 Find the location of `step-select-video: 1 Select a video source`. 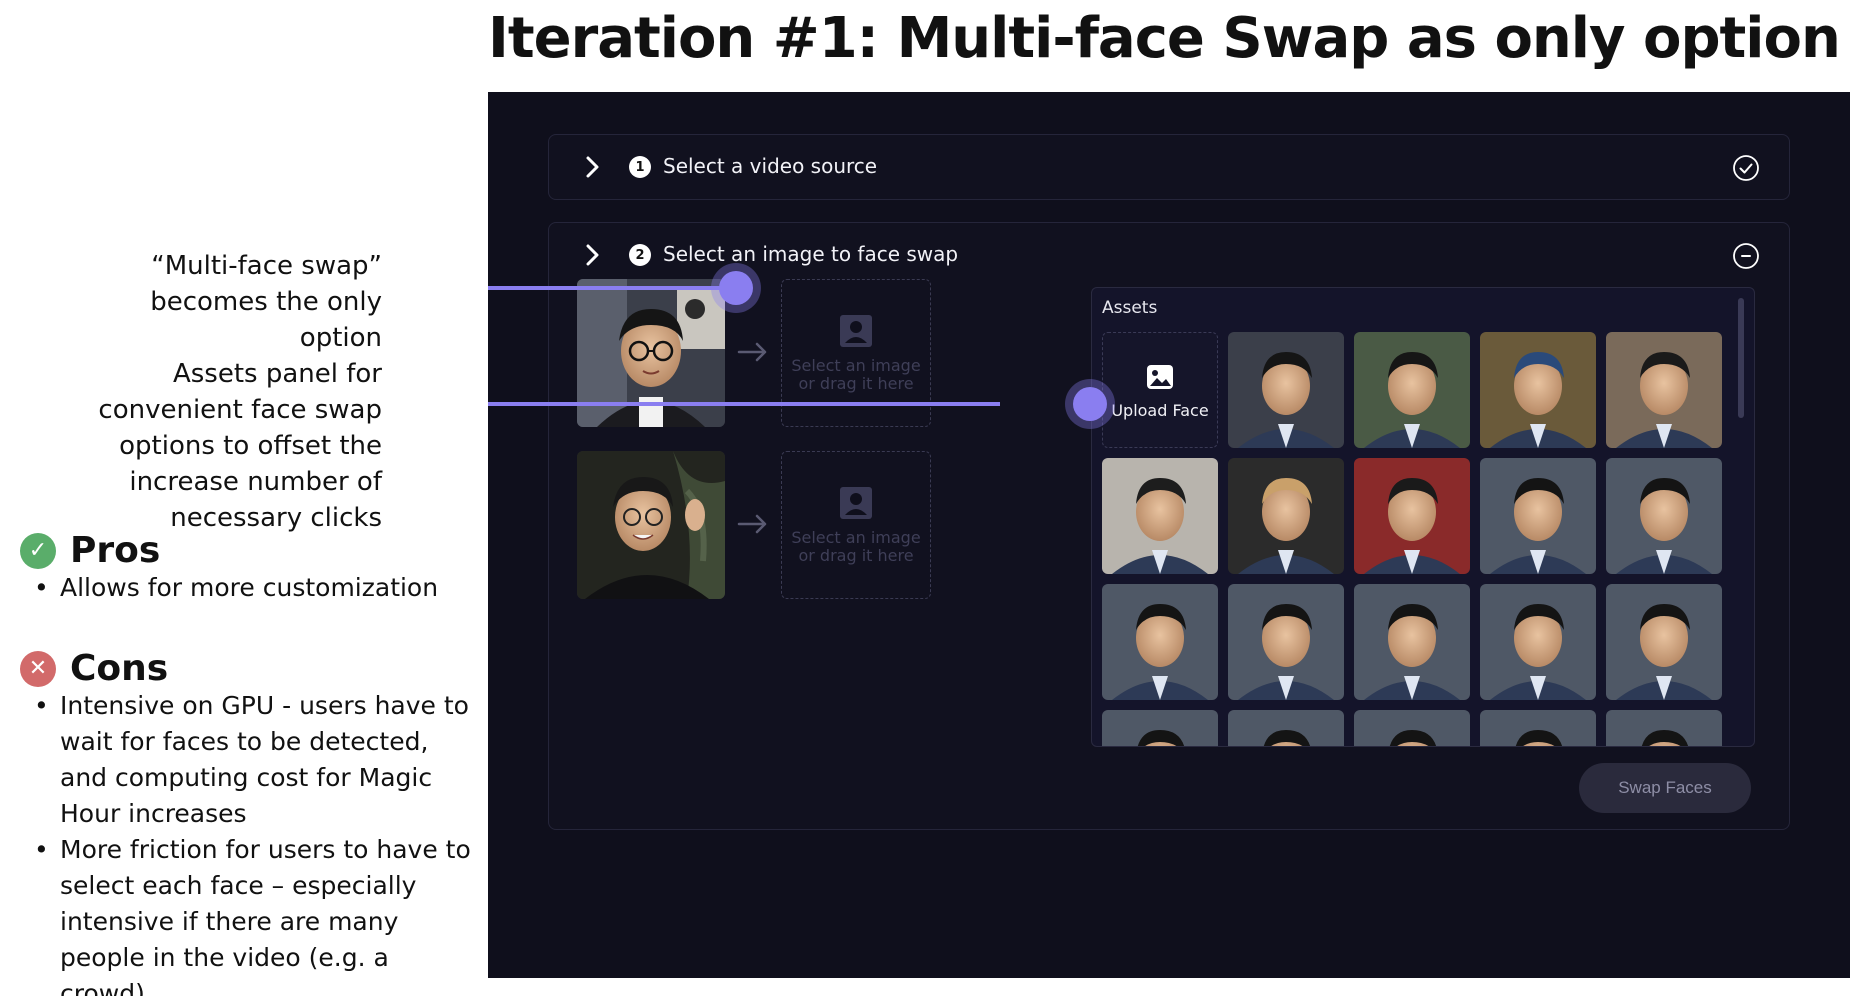

step-select-video: 1 Select a video source is located at coordinates (1169, 167).